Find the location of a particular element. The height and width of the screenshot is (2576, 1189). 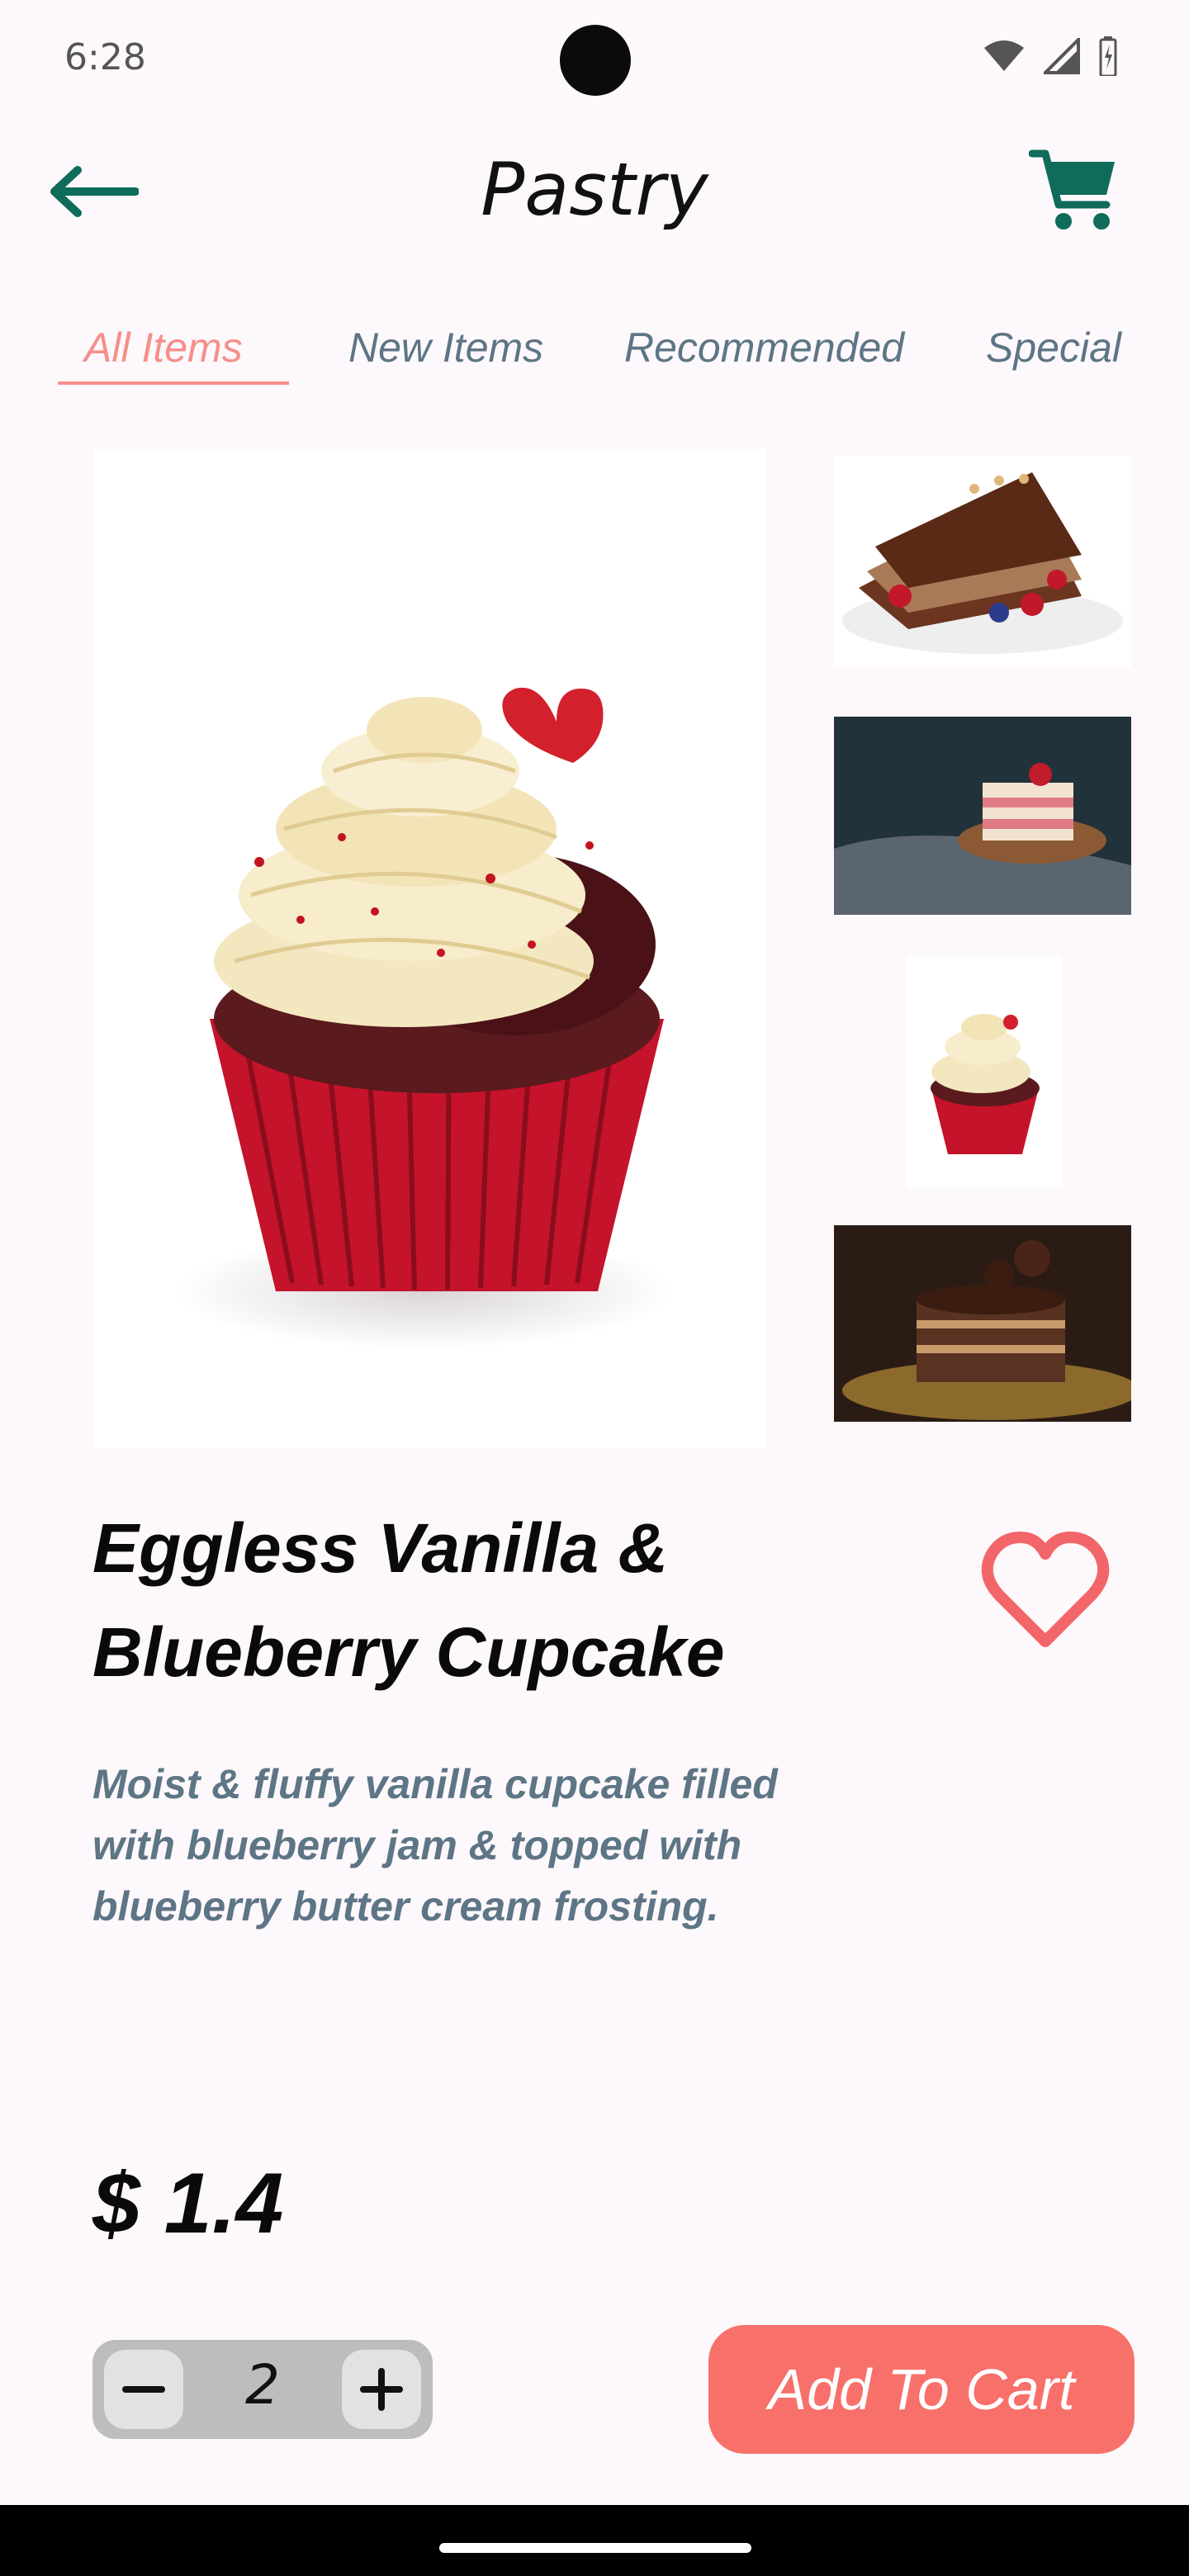

status-time: 6:28 is located at coordinates (105, 57).